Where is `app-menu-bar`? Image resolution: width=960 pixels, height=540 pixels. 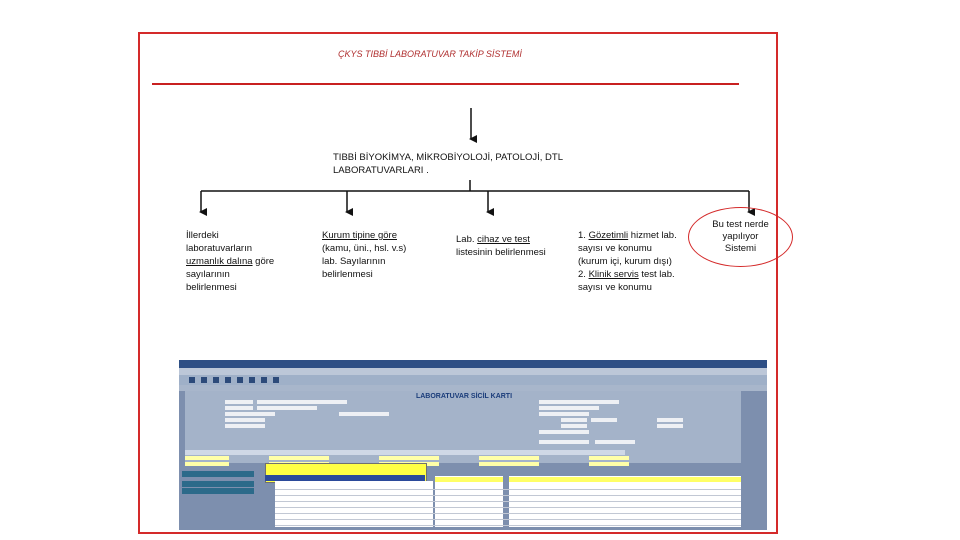 app-menu-bar is located at coordinates (473, 371).